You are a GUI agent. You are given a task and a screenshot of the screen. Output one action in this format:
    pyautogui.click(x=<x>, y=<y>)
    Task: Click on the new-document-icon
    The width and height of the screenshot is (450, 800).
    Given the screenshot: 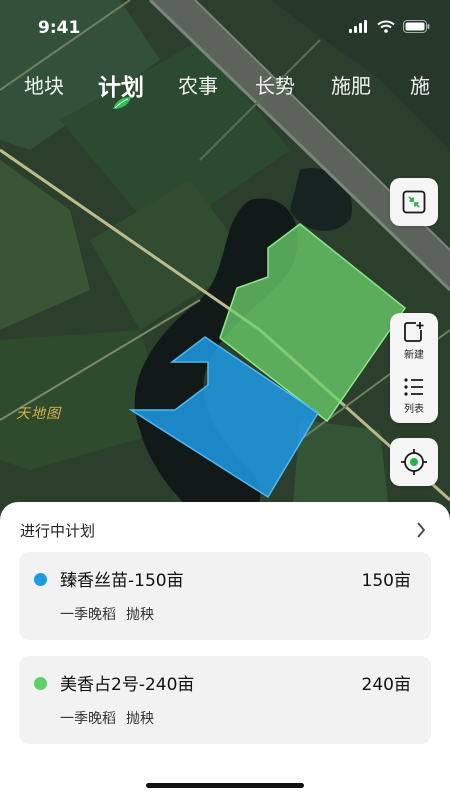 What is the action you would take?
    pyautogui.click(x=414, y=331)
    